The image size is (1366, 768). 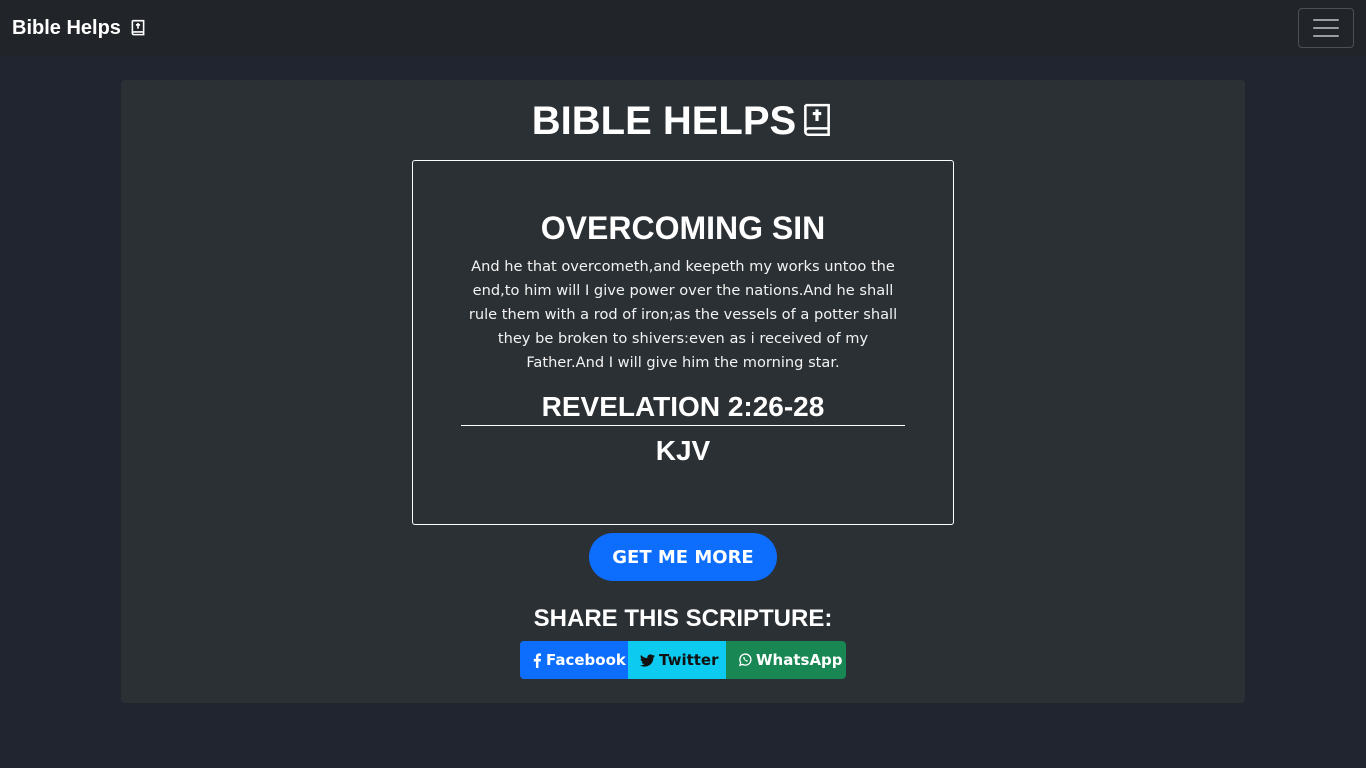 What do you see at coordinates (647, 660) in the screenshot?
I see `twitter-icon` at bounding box center [647, 660].